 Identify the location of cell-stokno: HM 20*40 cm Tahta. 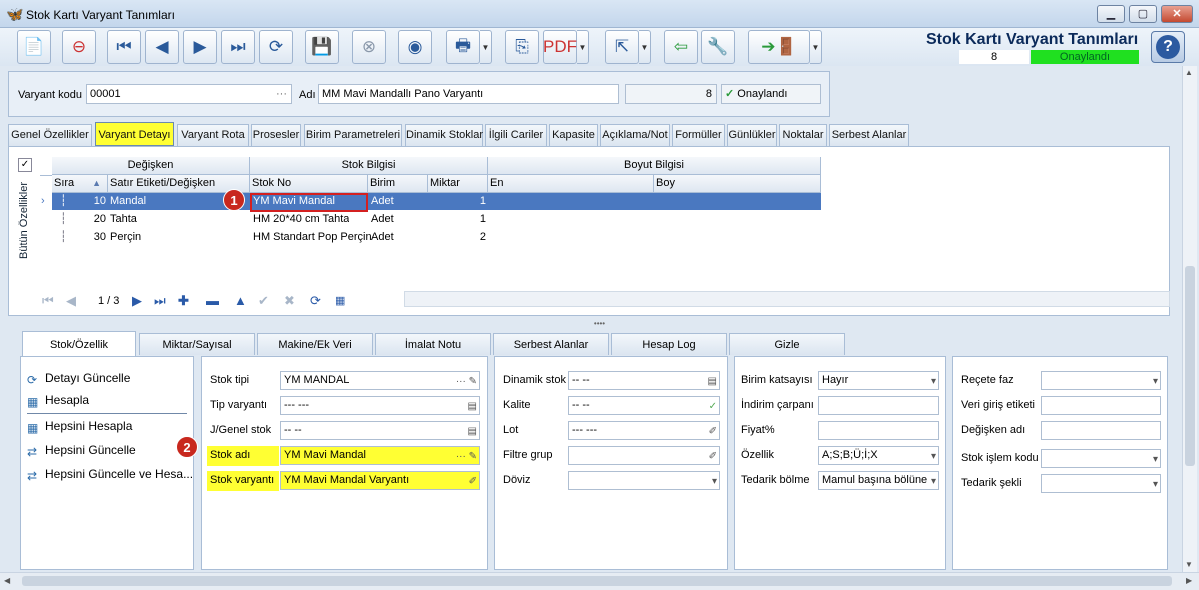
(301, 219).